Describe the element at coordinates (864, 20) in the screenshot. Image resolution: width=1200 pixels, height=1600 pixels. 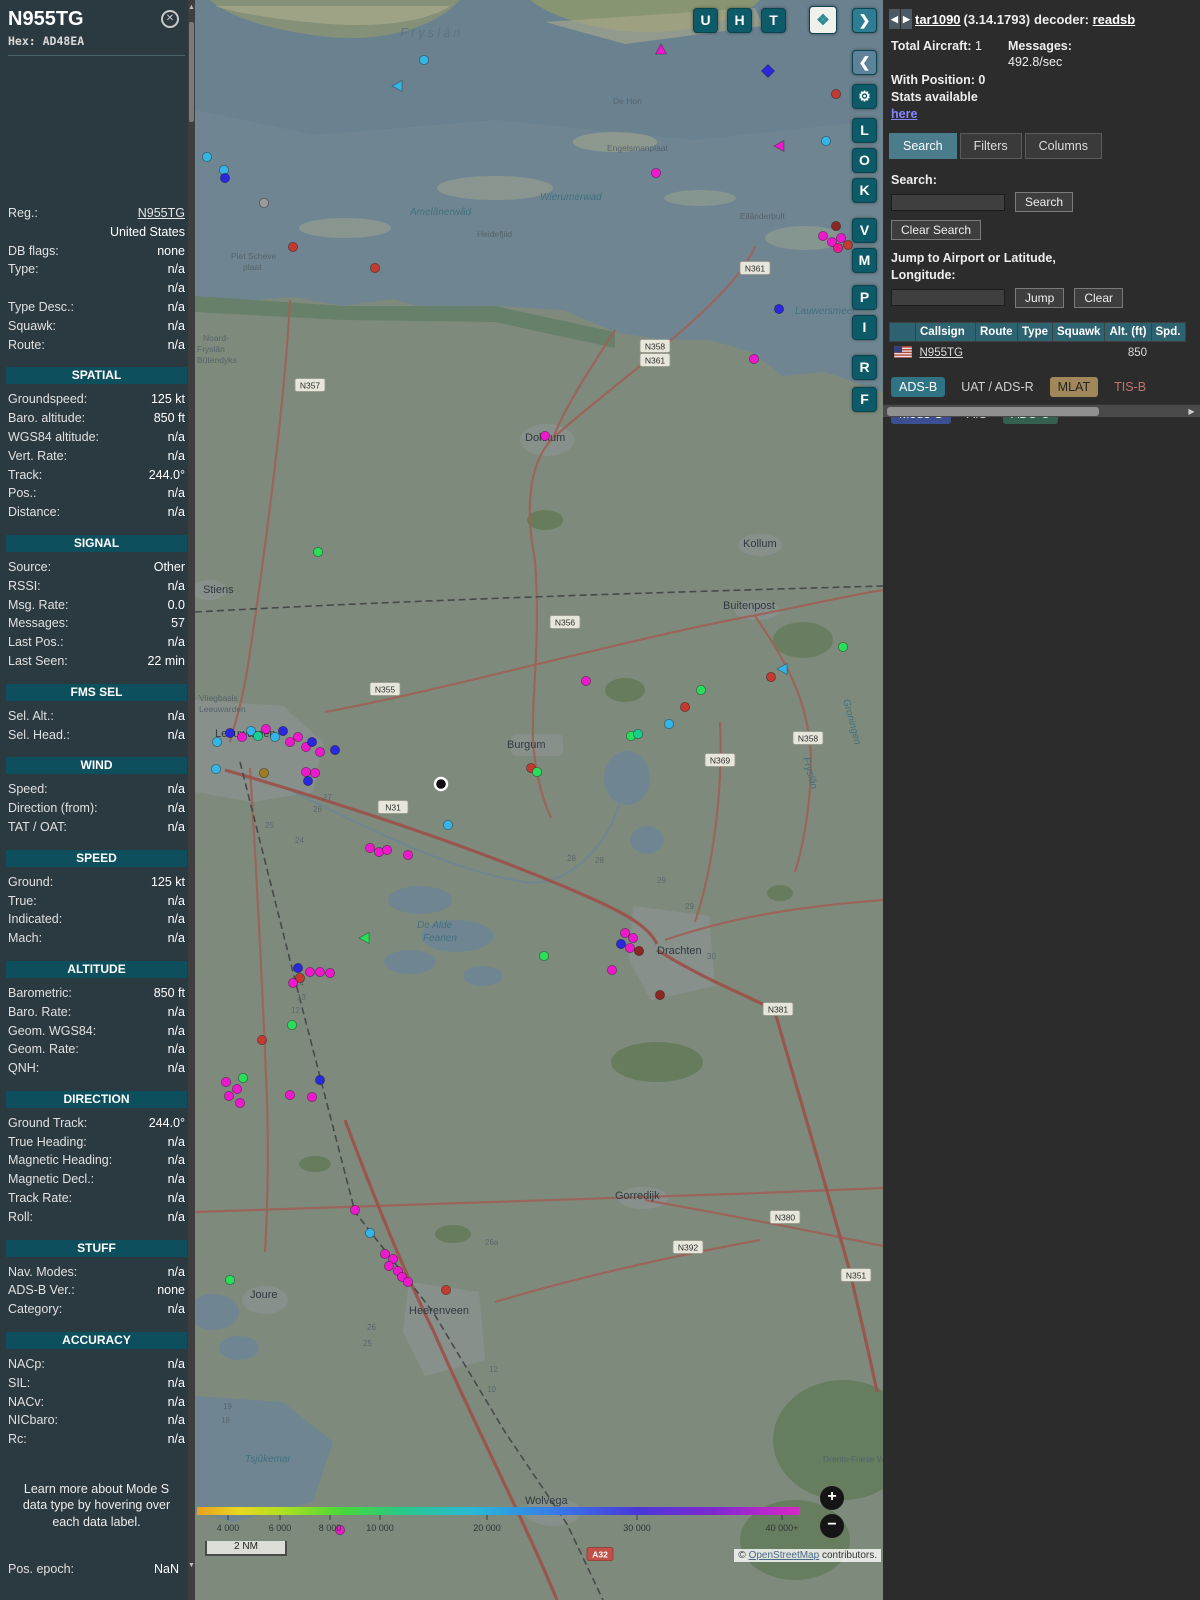
I see `expand-sidebar-button: ❯` at that location.